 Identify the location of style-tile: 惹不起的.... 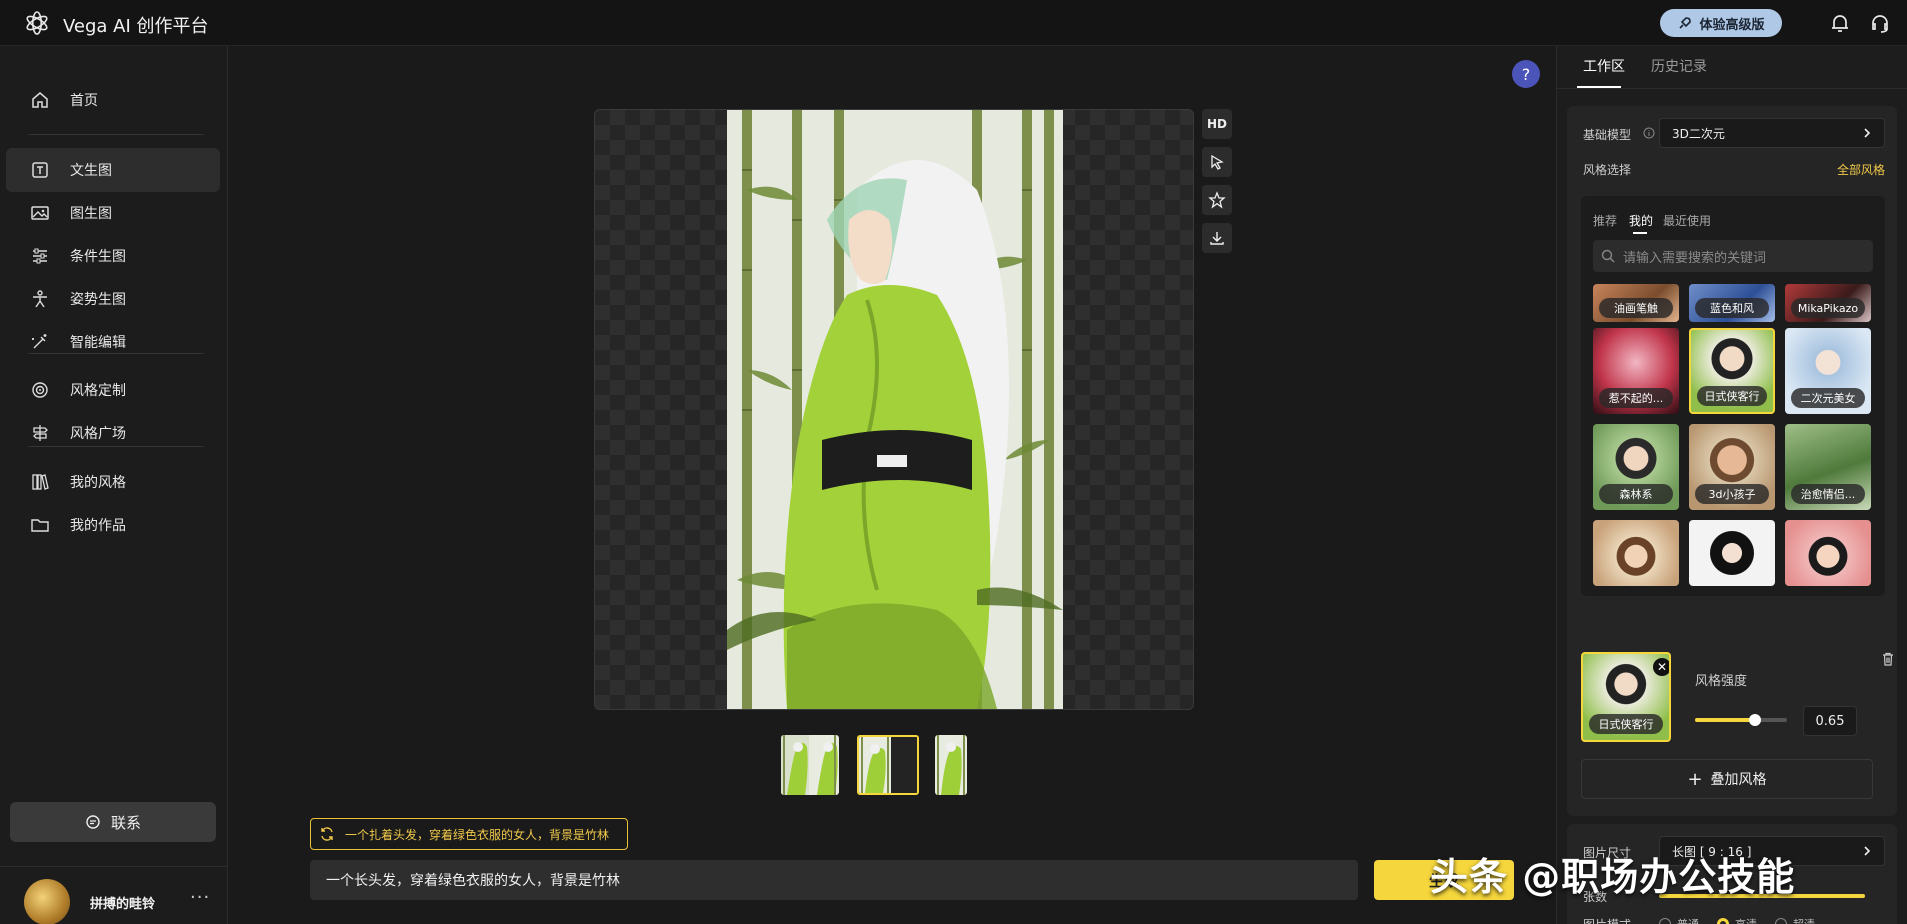
(1636, 371).